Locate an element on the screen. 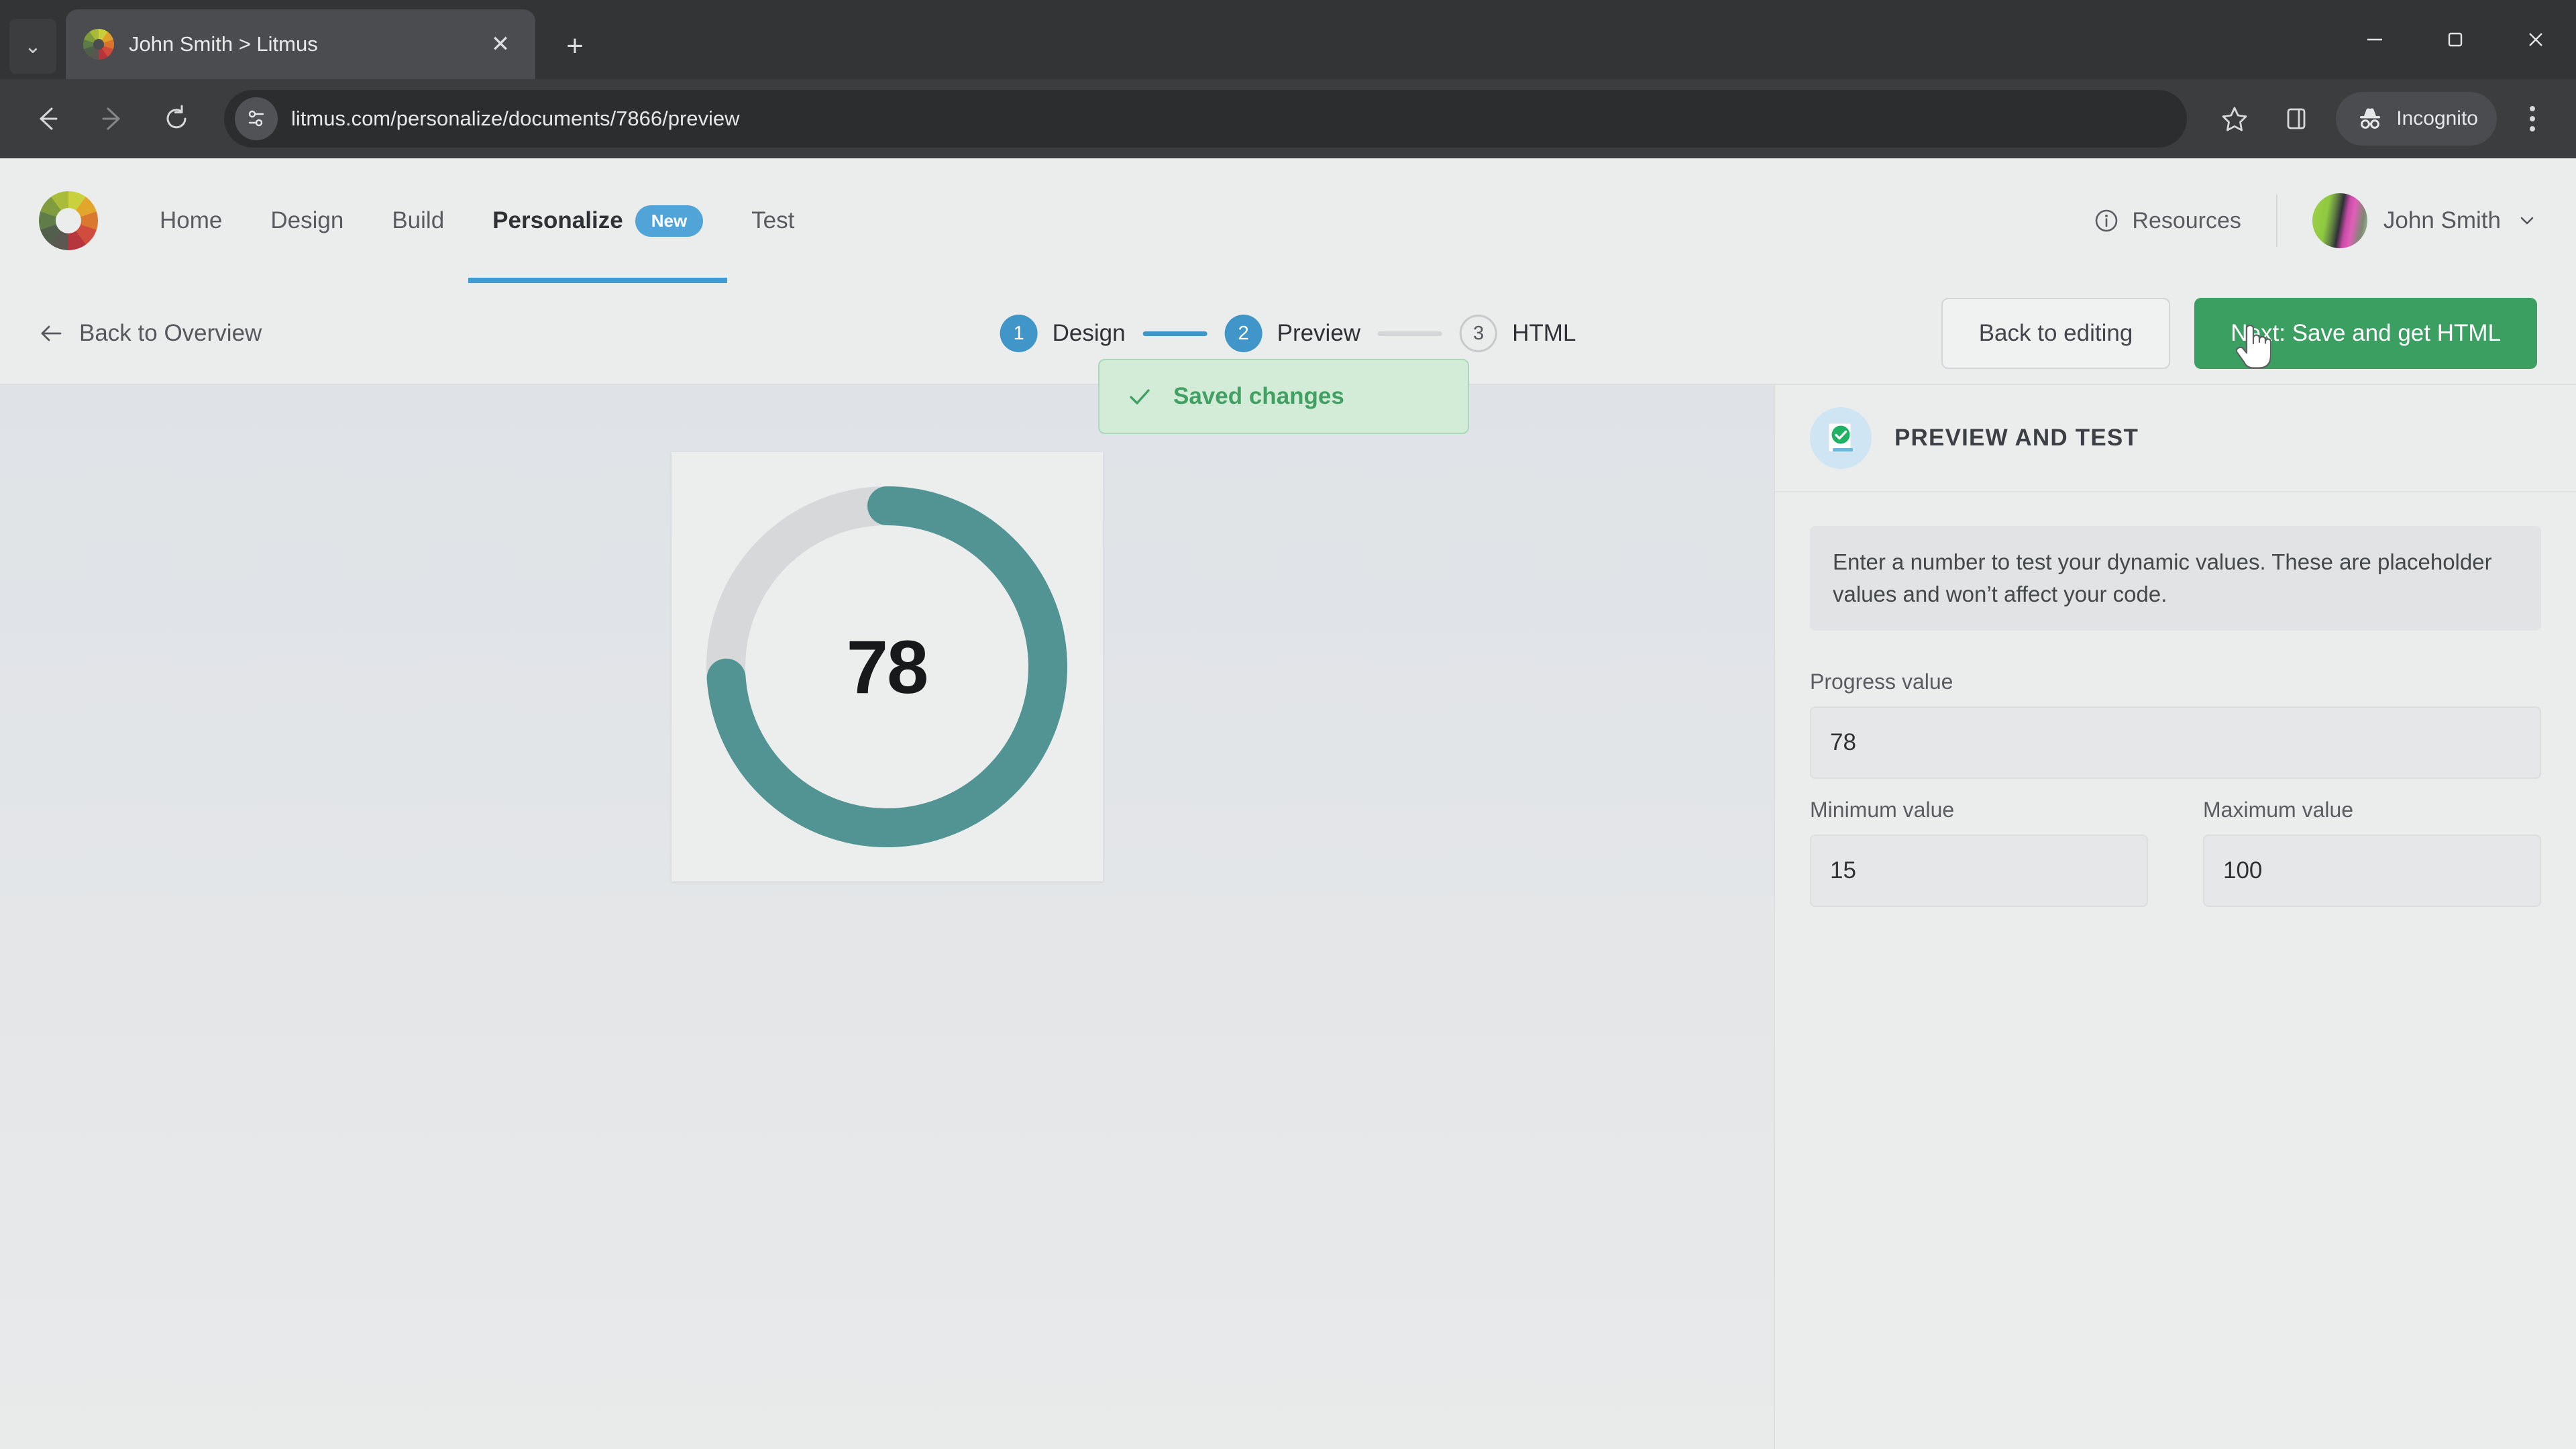  workflow-actions: Back to editing Next: Save and get HTML is located at coordinates (2239, 333).